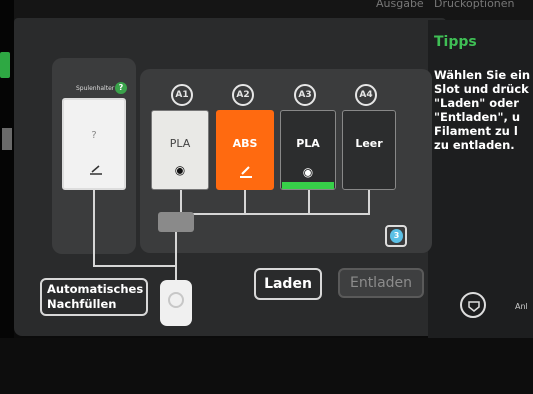 Image resolution: width=533 pixels, height=394 pixels. What do you see at coordinates (245, 143) in the screenshot?
I see `slot-a2-material: ABS` at bounding box center [245, 143].